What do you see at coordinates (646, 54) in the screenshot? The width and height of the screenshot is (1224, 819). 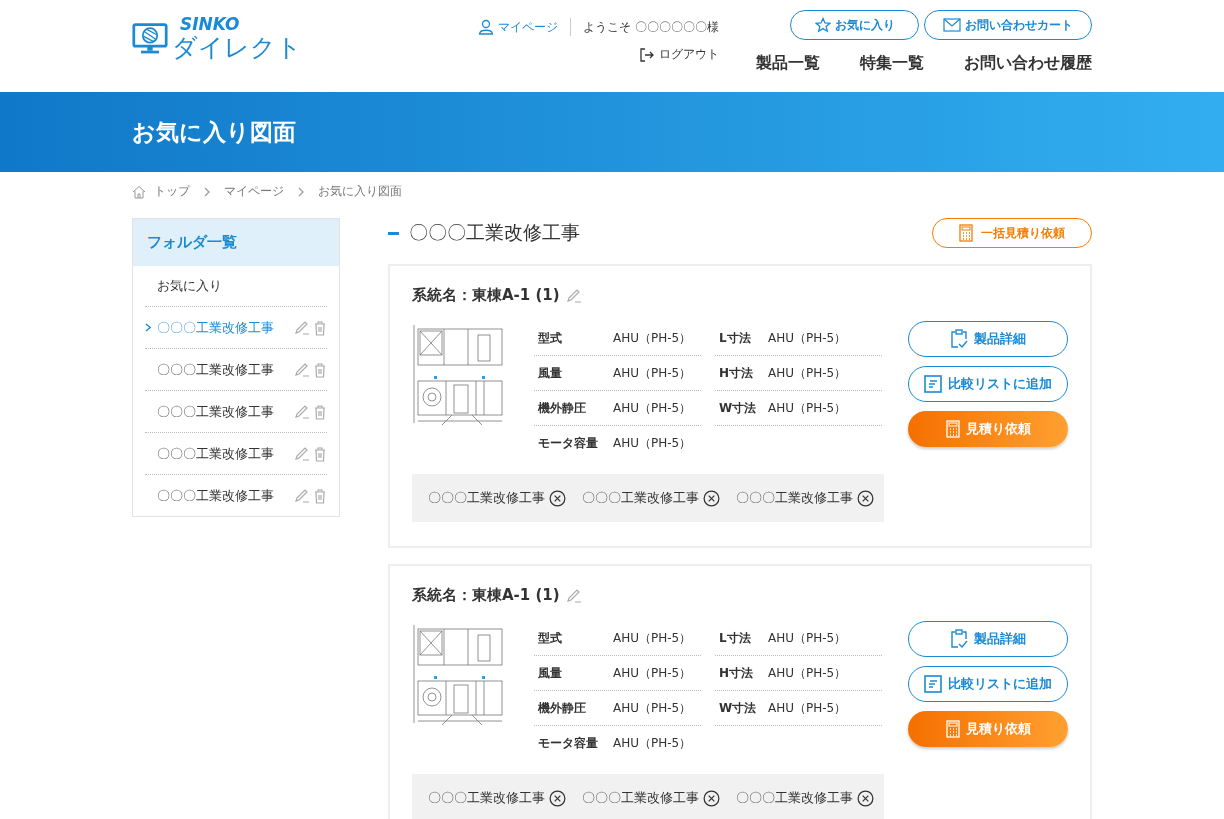 I see `logout-icon` at bounding box center [646, 54].